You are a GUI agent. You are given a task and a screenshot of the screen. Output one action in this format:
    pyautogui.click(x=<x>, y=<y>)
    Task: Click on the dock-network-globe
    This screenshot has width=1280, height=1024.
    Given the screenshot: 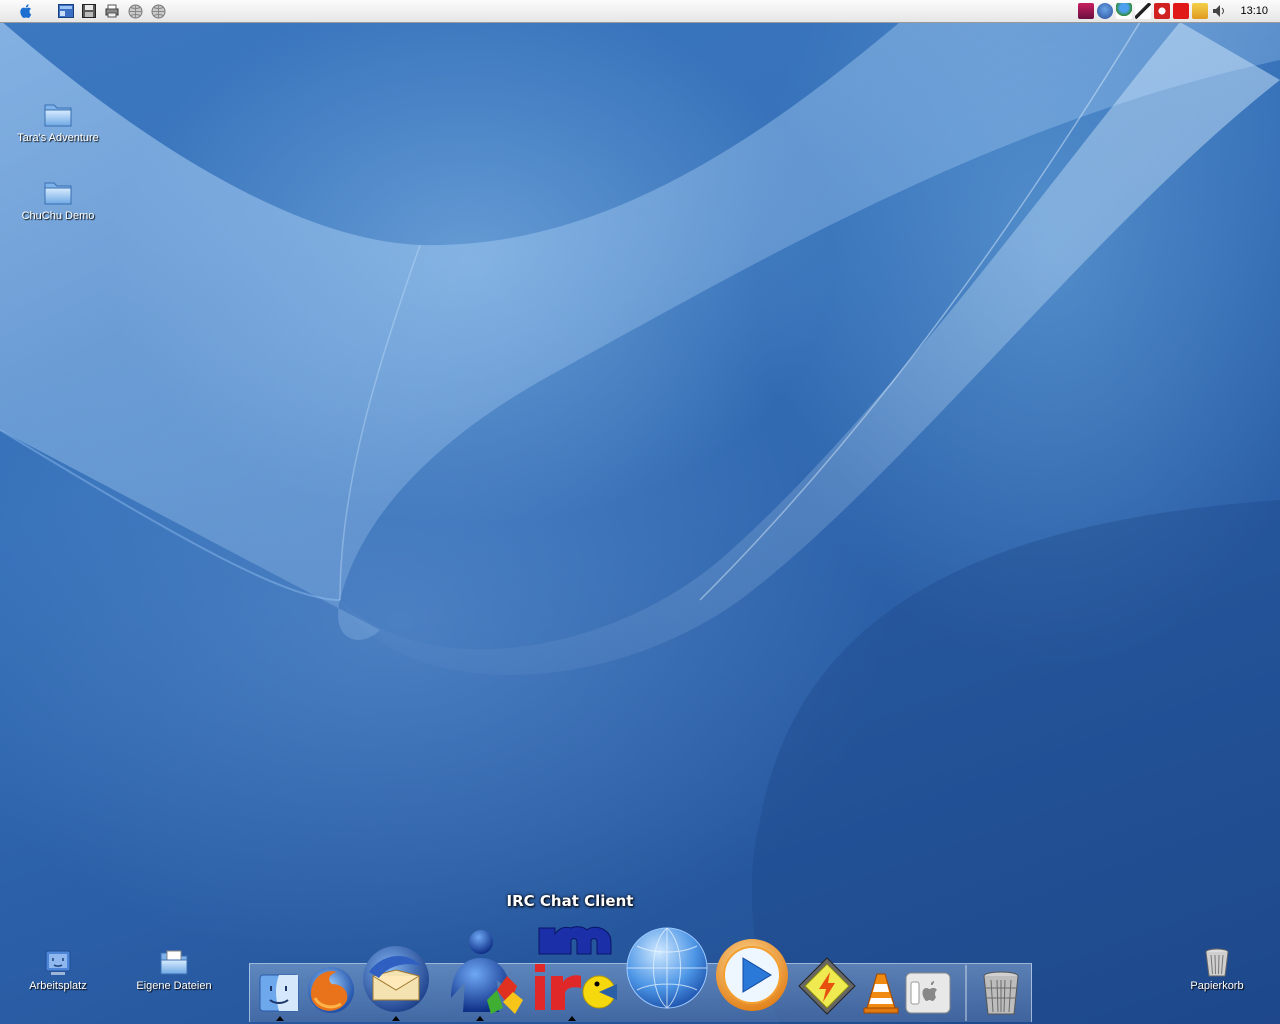 What is the action you would take?
    pyautogui.click(x=667, y=967)
    